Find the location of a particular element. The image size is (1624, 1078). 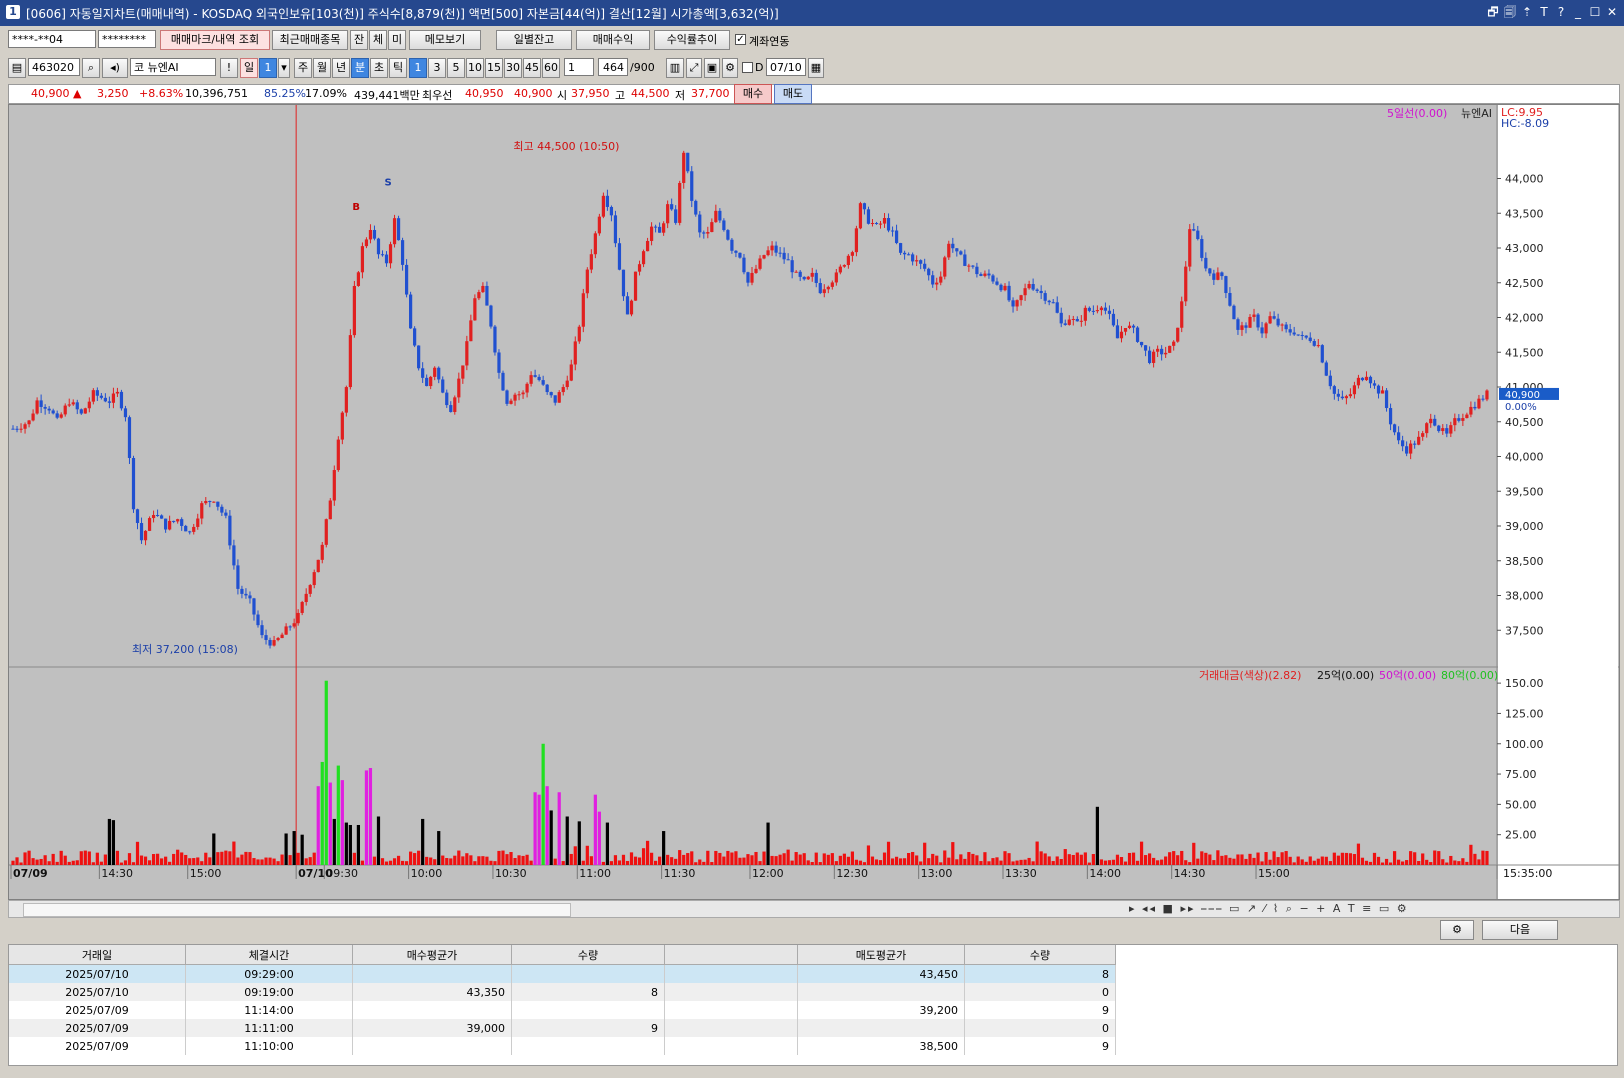

buy-button: 매수 is located at coordinates (753, 94).